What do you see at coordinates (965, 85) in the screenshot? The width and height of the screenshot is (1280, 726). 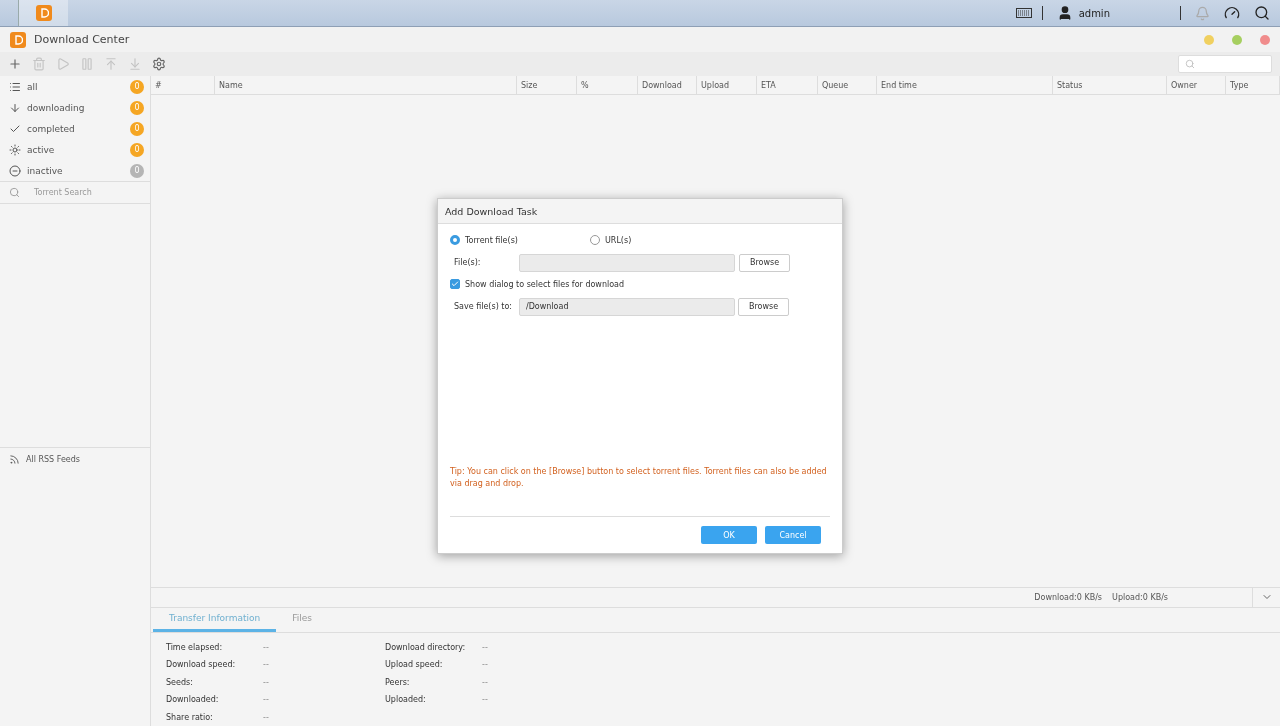 I see `column-header: End time` at bounding box center [965, 85].